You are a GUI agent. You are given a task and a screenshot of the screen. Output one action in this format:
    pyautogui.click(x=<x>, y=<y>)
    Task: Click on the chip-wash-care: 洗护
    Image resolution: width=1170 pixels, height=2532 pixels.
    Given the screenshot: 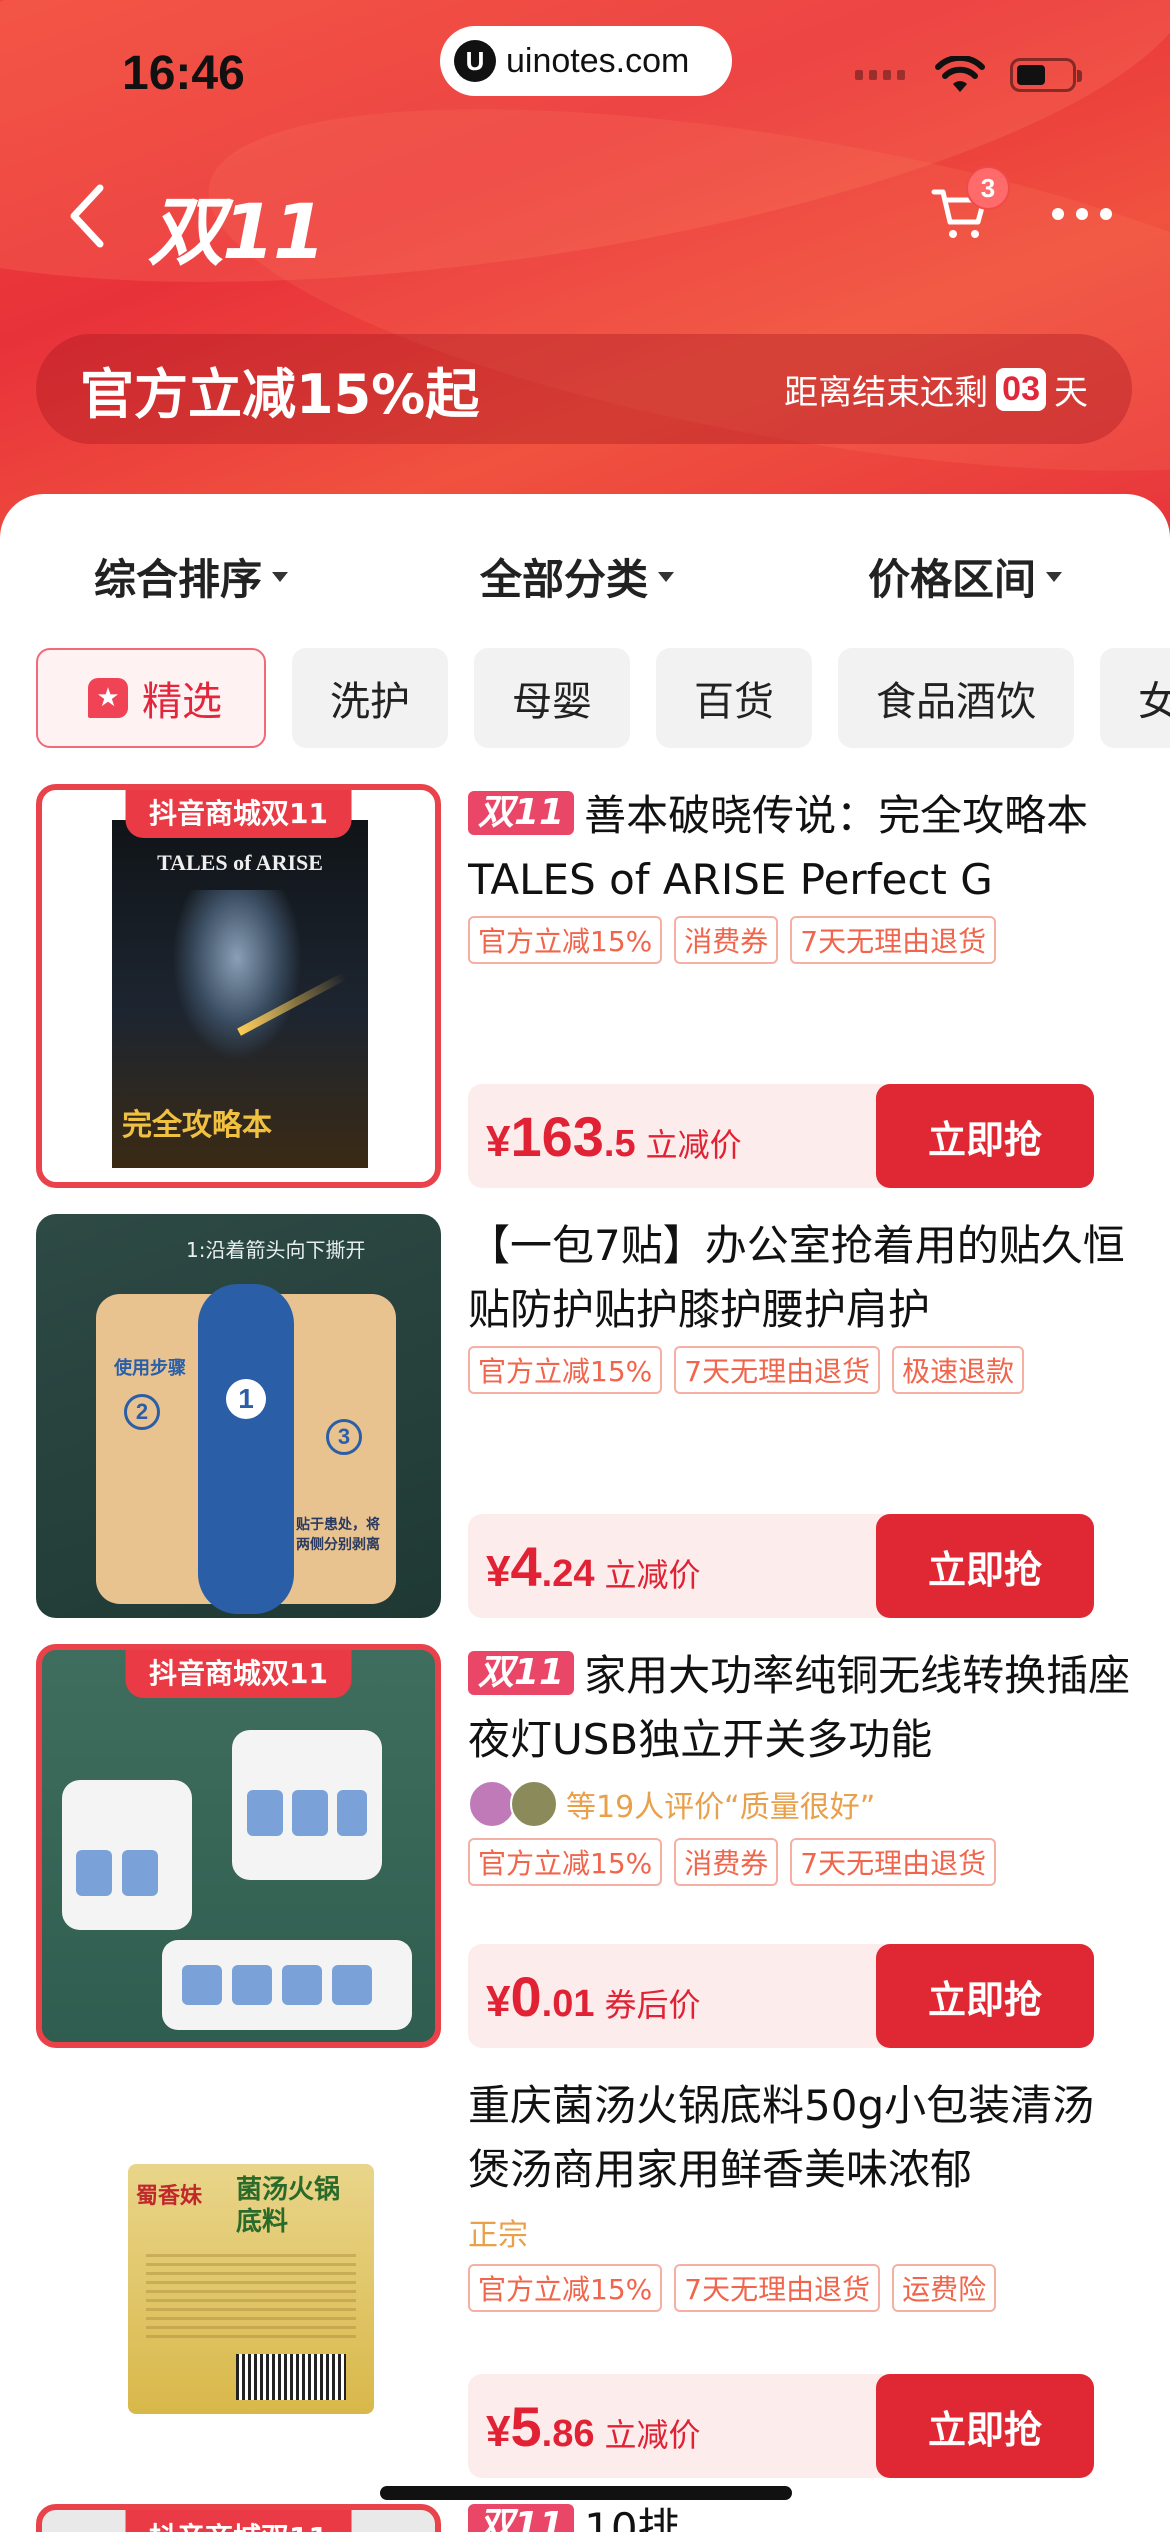 What is the action you would take?
    pyautogui.click(x=370, y=698)
    